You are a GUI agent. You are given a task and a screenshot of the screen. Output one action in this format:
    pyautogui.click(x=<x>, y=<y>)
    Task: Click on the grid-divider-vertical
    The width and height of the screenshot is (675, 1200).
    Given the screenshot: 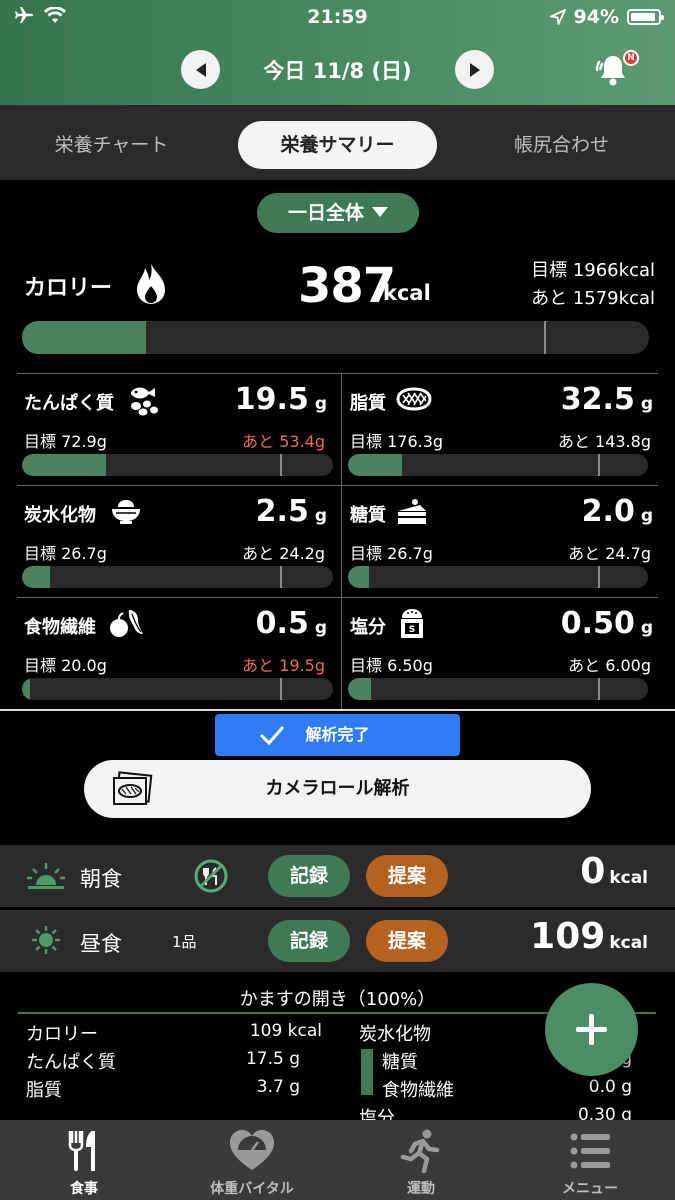 What is the action you would take?
    pyautogui.click(x=341, y=541)
    